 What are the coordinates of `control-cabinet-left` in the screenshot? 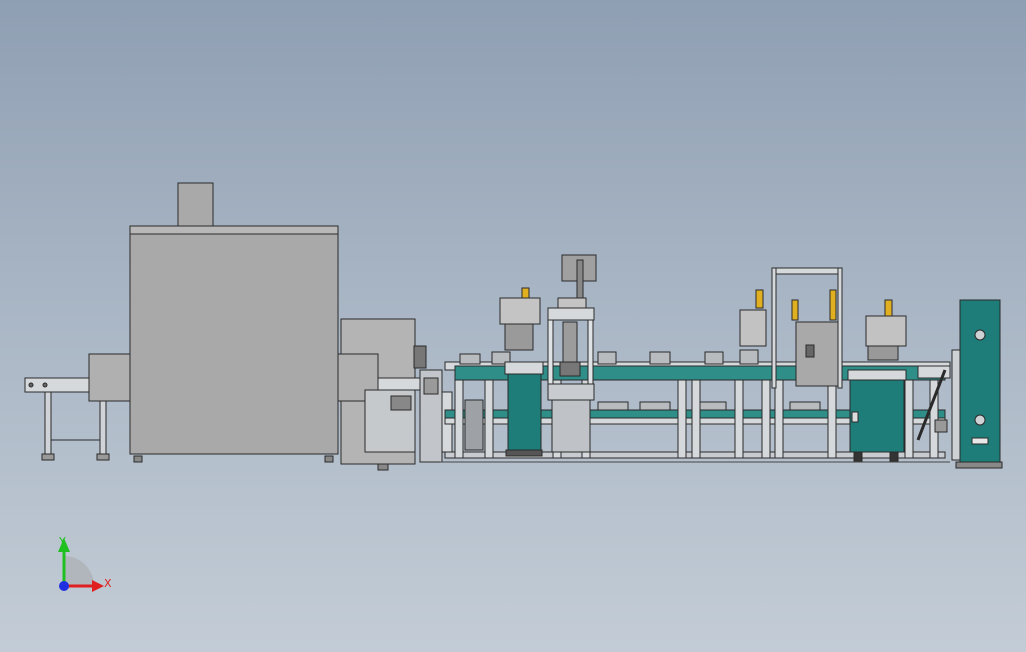 It's located at (524, 409).